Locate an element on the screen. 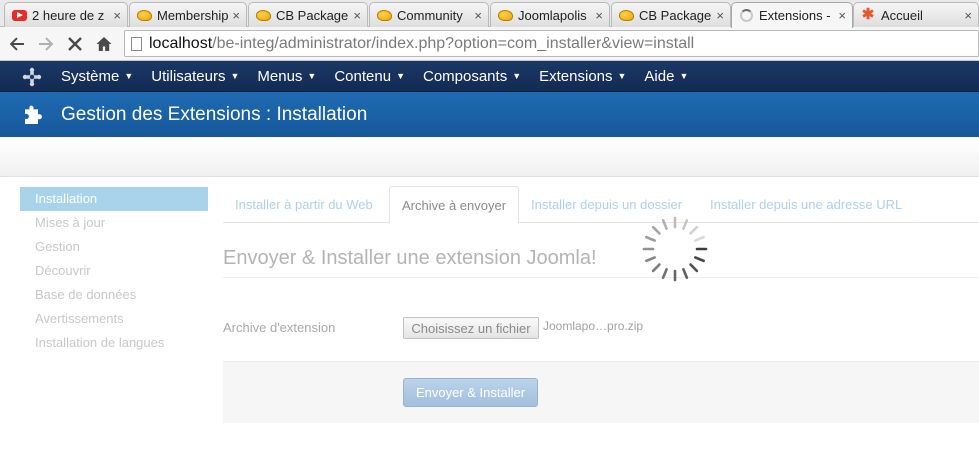 This screenshot has height=452, width=979. sidebar-item-languages: Installation de langues is located at coordinates (114, 343).